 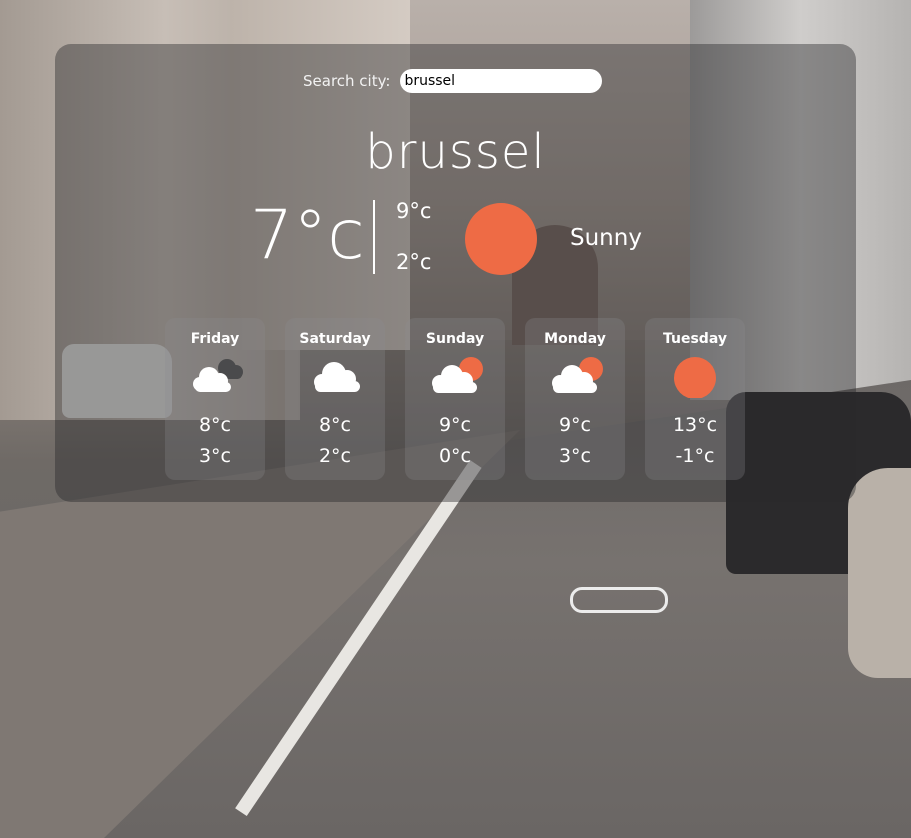 What do you see at coordinates (414, 211) in the screenshot?
I see `today-high-temperature: 9°c` at bounding box center [414, 211].